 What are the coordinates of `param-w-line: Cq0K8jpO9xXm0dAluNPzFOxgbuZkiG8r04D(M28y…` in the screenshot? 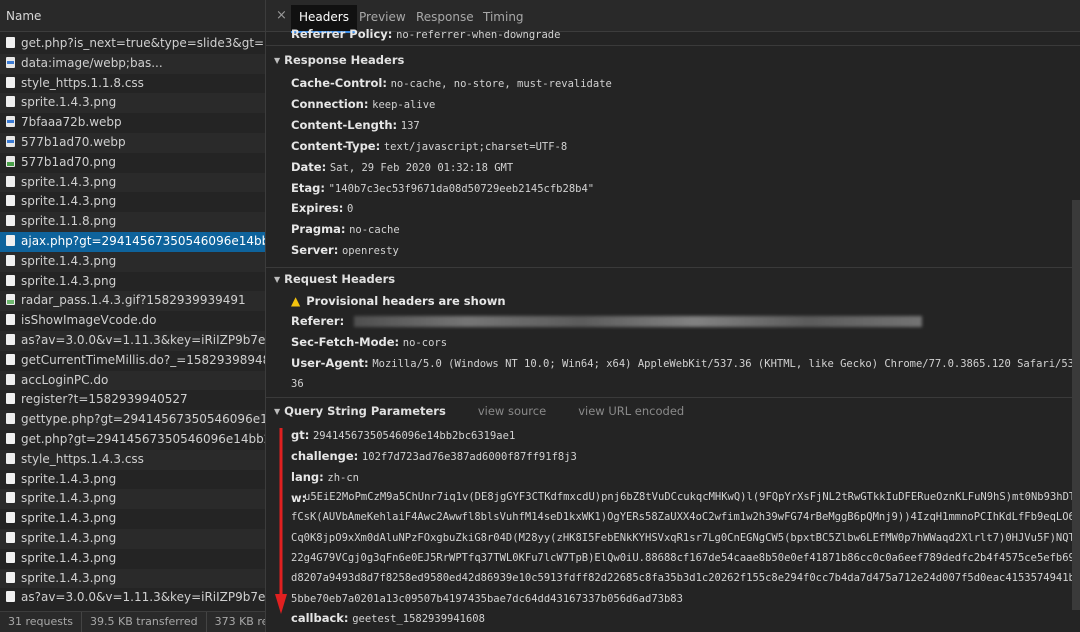 It's located at (683, 537).